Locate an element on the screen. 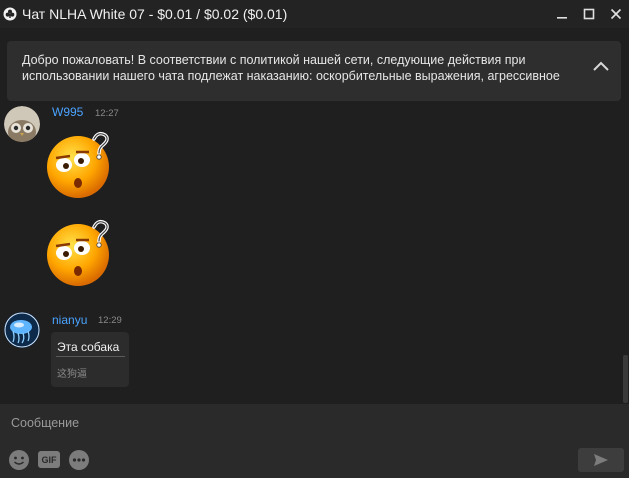  chat-scrollbar-thumb is located at coordinates (625, 379).